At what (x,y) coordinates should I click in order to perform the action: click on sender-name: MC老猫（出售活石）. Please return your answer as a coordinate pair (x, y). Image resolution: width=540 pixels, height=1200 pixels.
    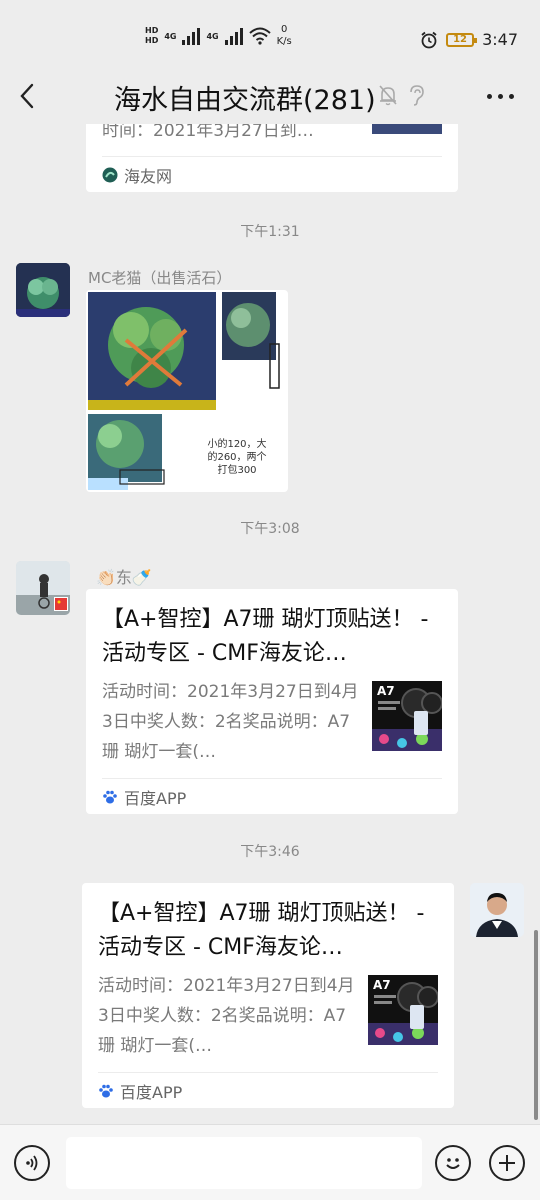
    Looking at the image, I should click on (160, 278).